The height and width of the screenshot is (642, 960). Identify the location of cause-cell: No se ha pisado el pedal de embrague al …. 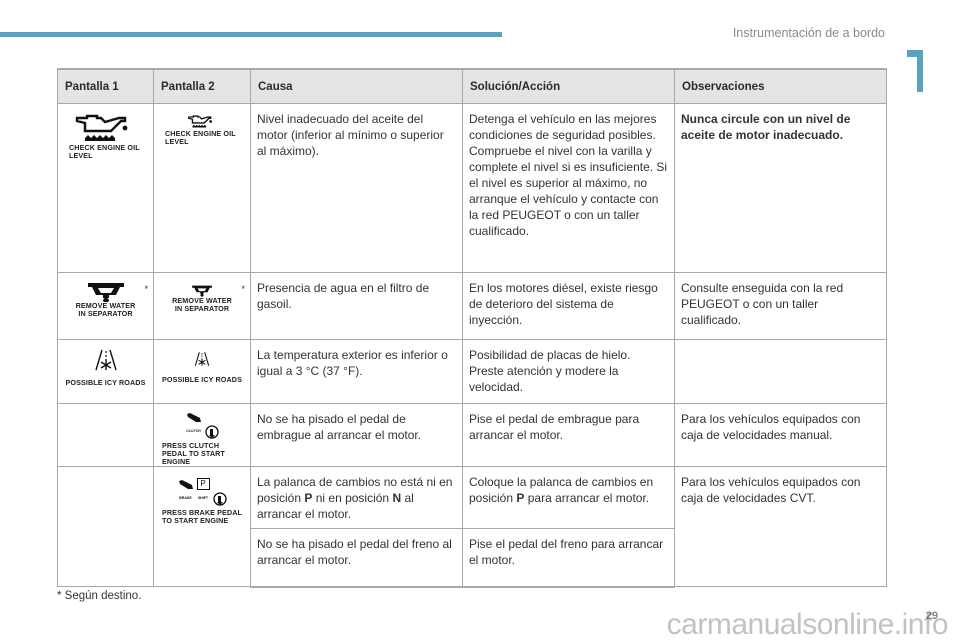
(356, 435).